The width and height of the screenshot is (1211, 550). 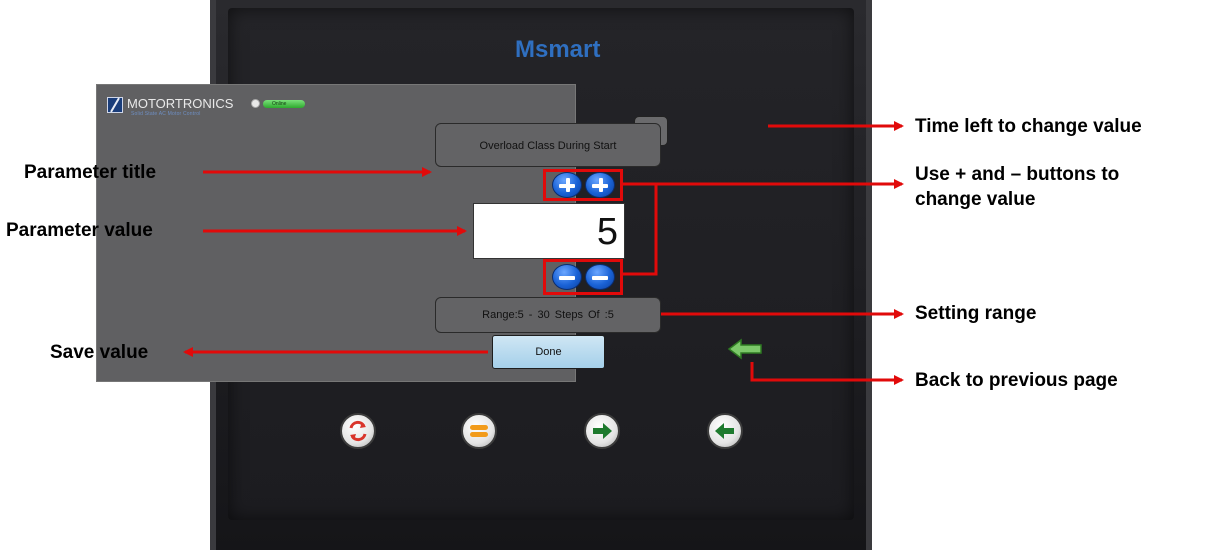 What do you see at coordinates (1017, 174) in the screenshot?
I see `annotation-buttons-line1: Use + and – buttons to` at bounding box center [1017, 174].